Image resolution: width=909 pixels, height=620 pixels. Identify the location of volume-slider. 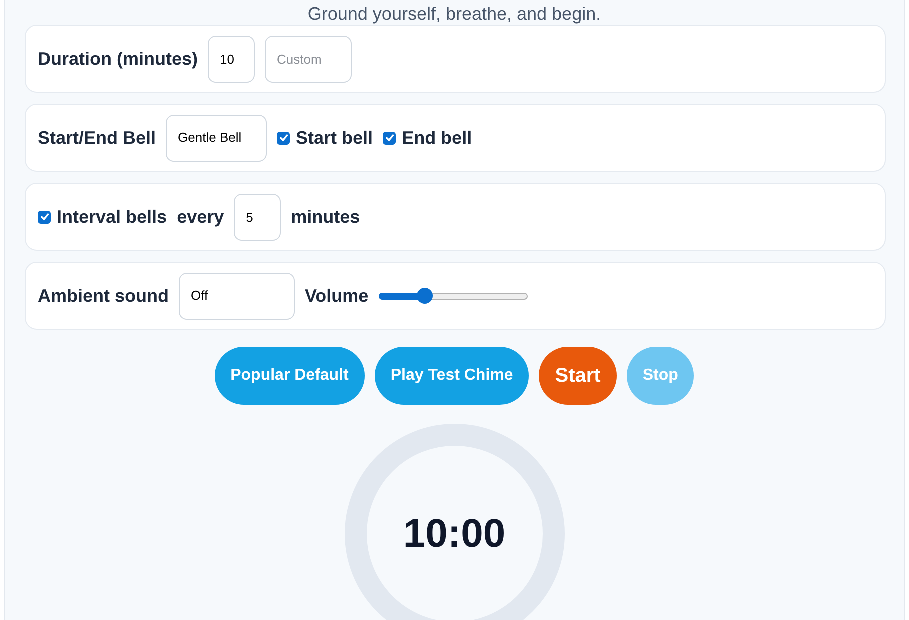
(453, 296).